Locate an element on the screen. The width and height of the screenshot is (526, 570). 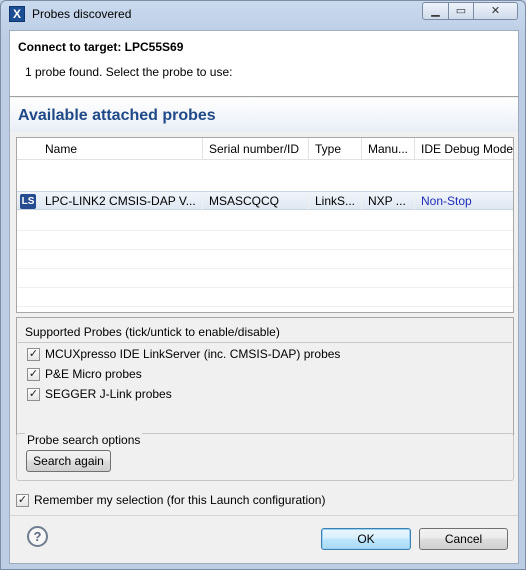
probe-search-title: Probe search options is located at coordinates (84, 440).